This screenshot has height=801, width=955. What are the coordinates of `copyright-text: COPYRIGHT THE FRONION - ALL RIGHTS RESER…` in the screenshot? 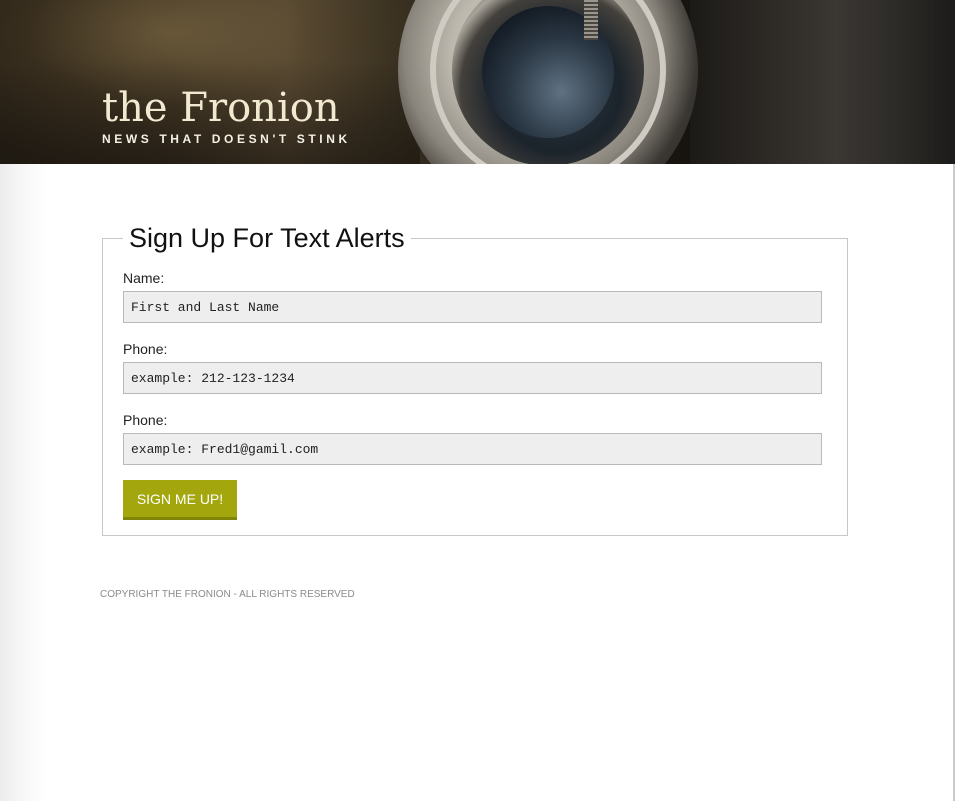 It's located at (227, 594).